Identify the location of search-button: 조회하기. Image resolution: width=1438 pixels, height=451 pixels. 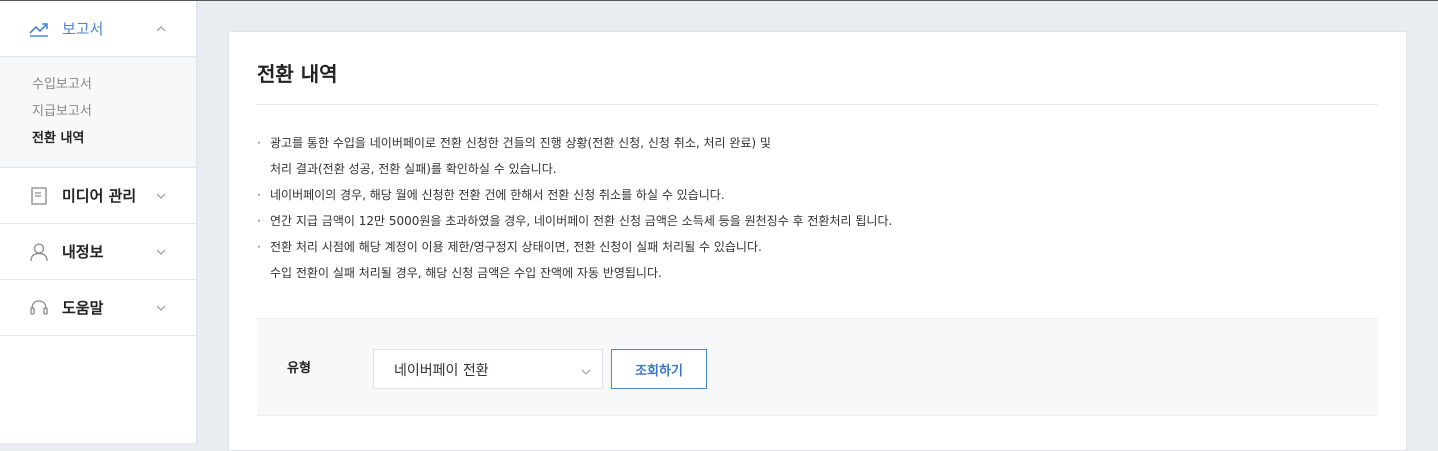
(659, 369).